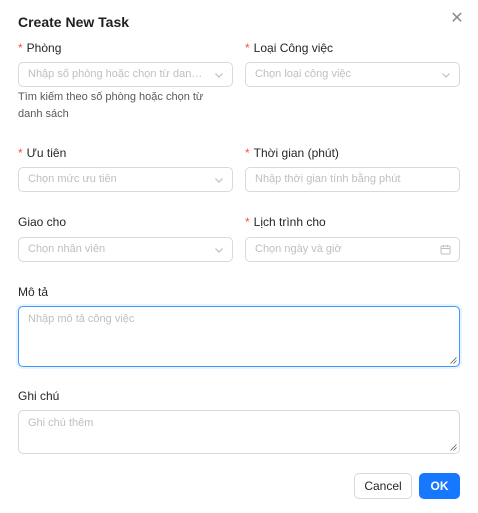 The width and height of the screenshot is (478, 513). Describe the element at coordinates (445, 249) in the screenshot. I see `calendar-icon` at that location.